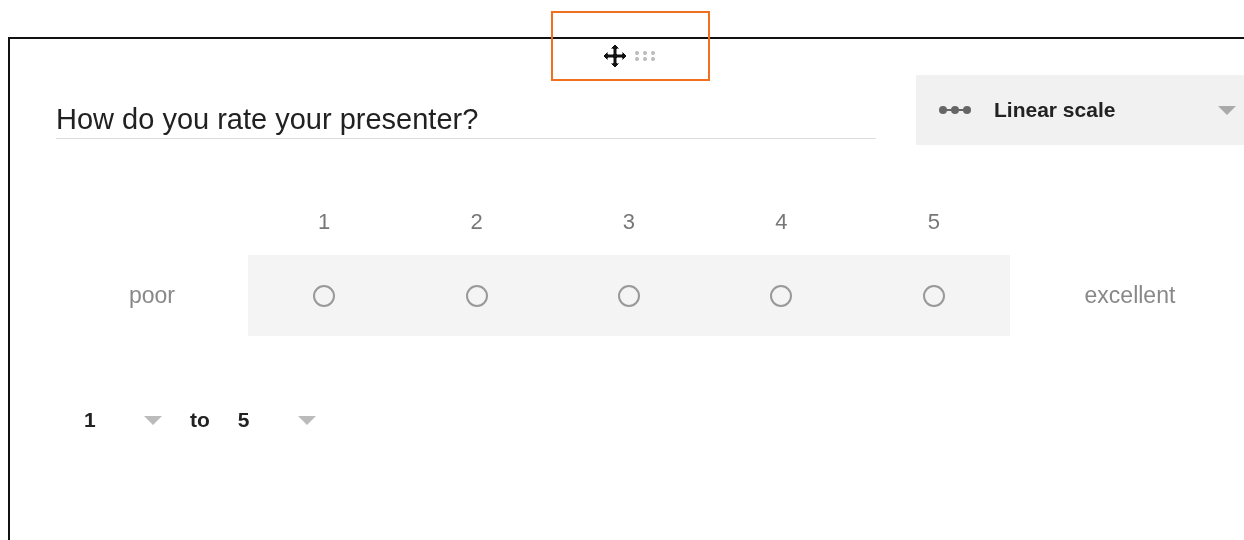 The height and width of the screenshot is (540, 1244). I want to click on scale-number: 1, so click(324, 222).